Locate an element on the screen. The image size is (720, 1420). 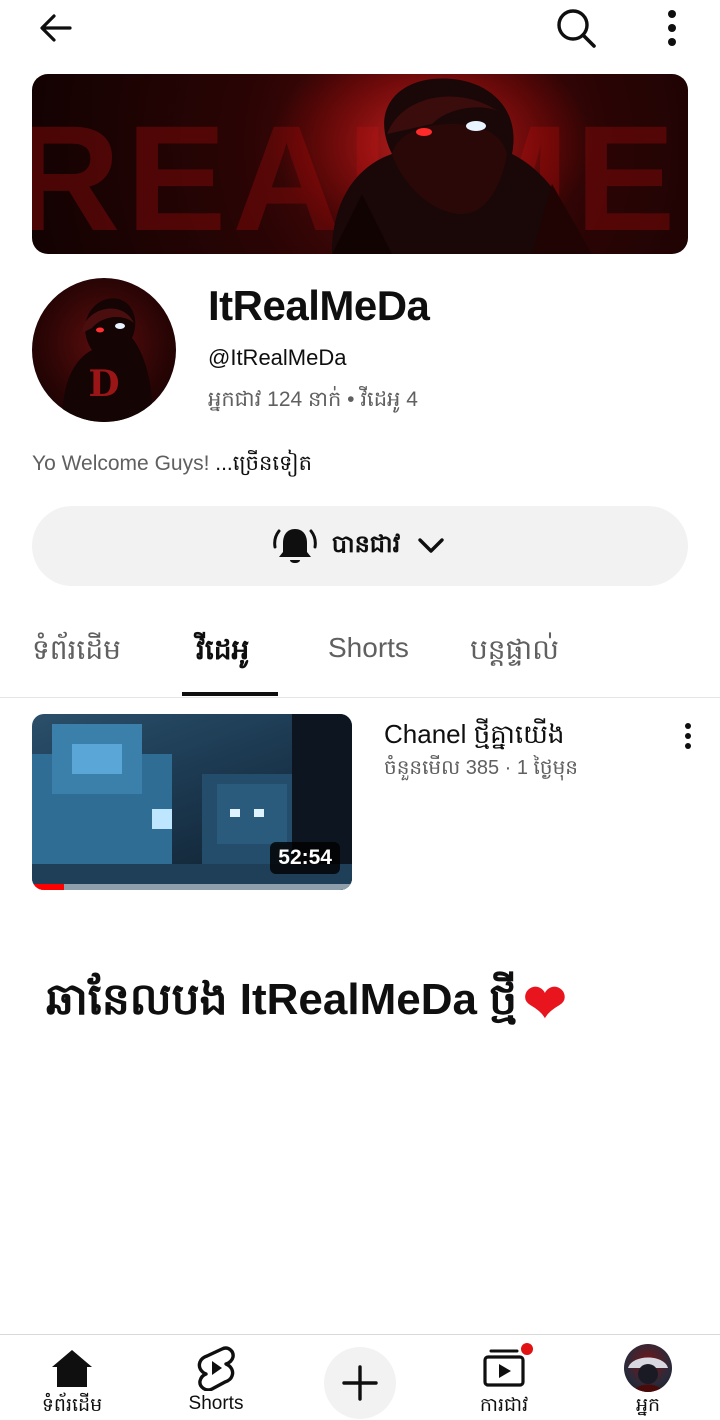
video-meta: ចំនួនមើល 385 · 1 ថ្ងៃមុន is located at coordinates (481, 768).